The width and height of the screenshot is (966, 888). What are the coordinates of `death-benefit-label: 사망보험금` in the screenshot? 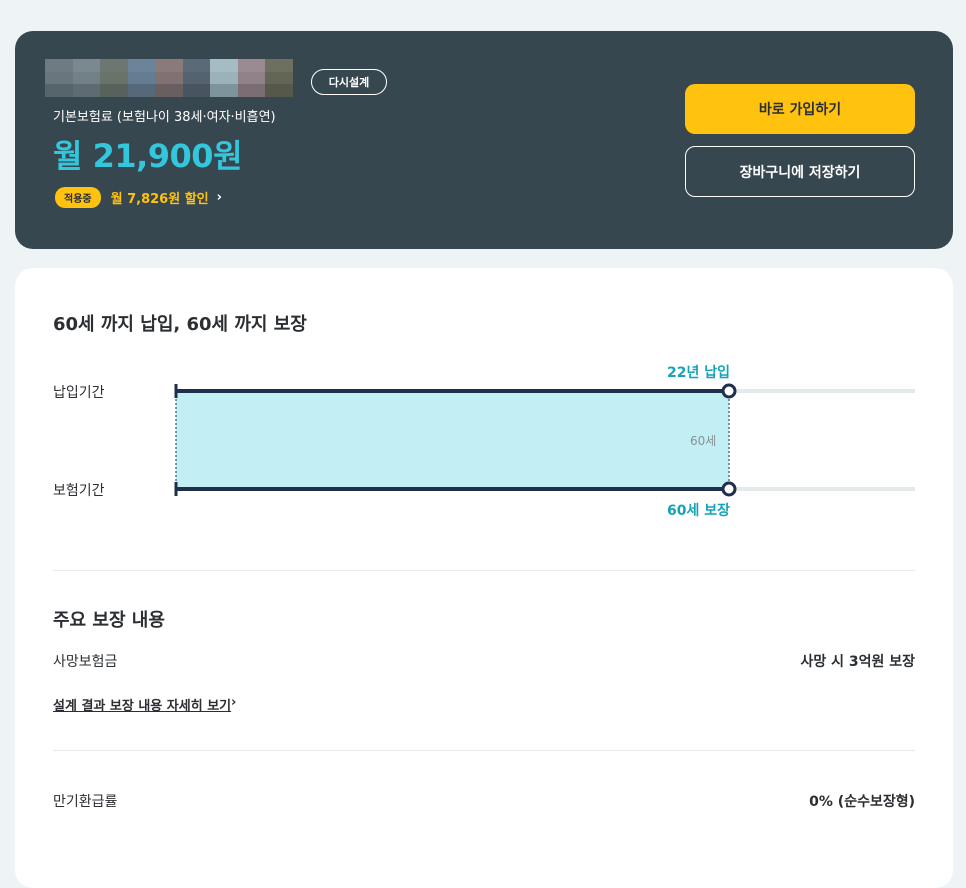 It's located at (85, 662).